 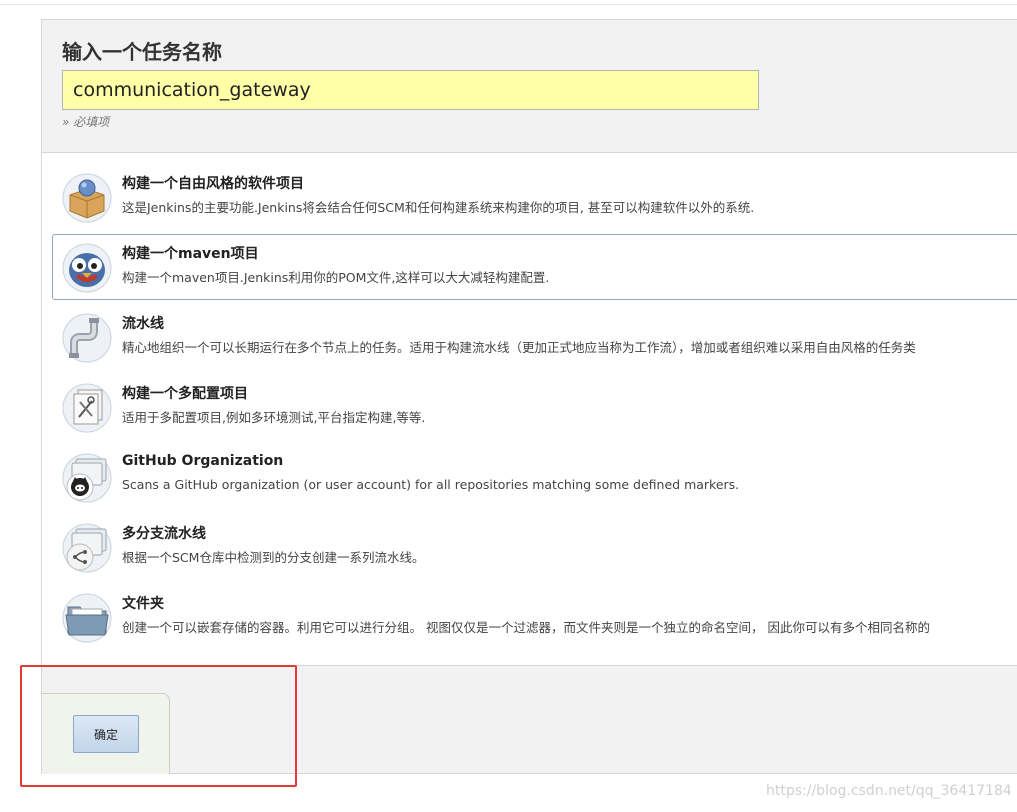 What do you see at coordinates (410, 90) in the screenshot?
I see `item-name-input` at bounding box center [410, 90].